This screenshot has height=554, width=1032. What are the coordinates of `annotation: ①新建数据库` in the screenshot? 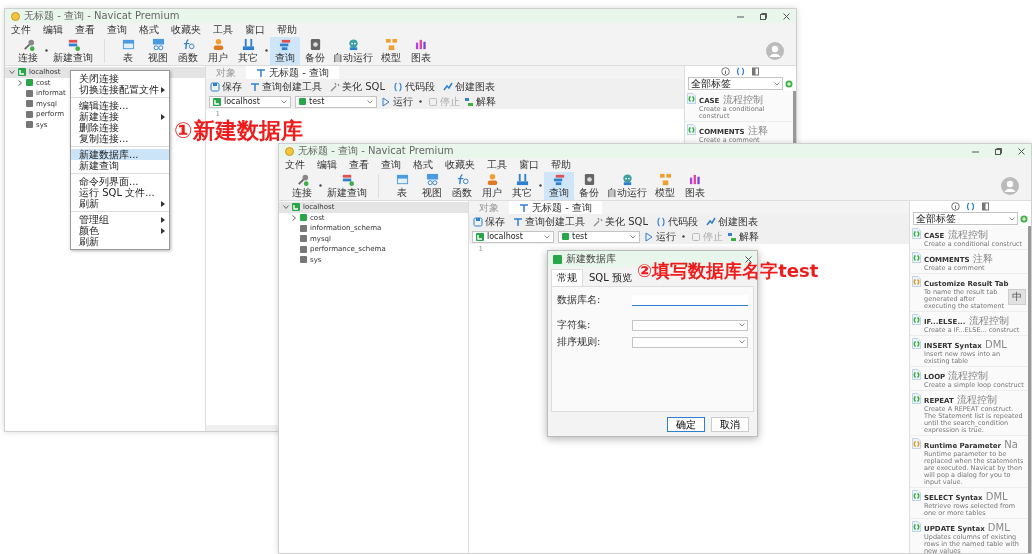 It's located at (238, 131).